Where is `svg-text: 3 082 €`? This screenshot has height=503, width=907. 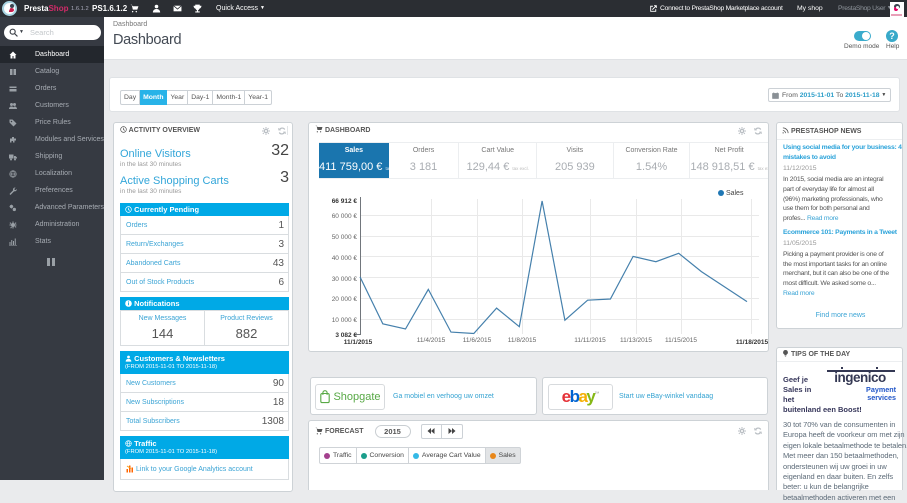
svg-text: 3 082 € is located at coordinates (346, 335).